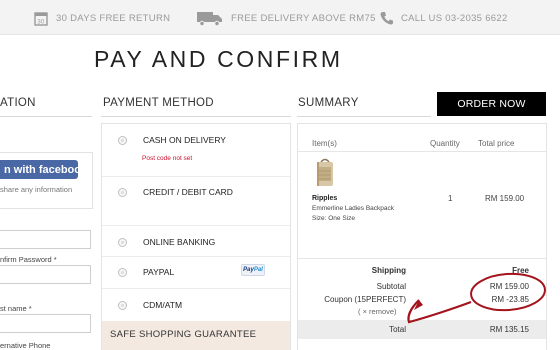 Image resolution: width=560 pixels, height=350 pixels. What do you see at coordinates (218, 59) in the screenshot?
I see `page-title: PAY AND CONFIRM` at bounding box center [218, 59].